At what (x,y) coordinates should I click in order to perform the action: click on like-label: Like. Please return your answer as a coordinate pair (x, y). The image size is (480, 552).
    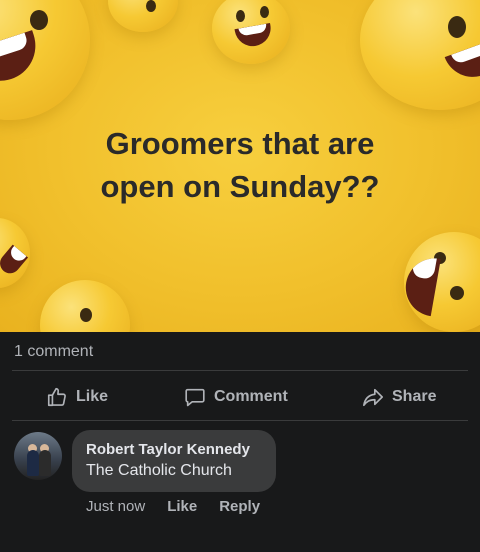
    Looking at the image, I should click on (92, 396).